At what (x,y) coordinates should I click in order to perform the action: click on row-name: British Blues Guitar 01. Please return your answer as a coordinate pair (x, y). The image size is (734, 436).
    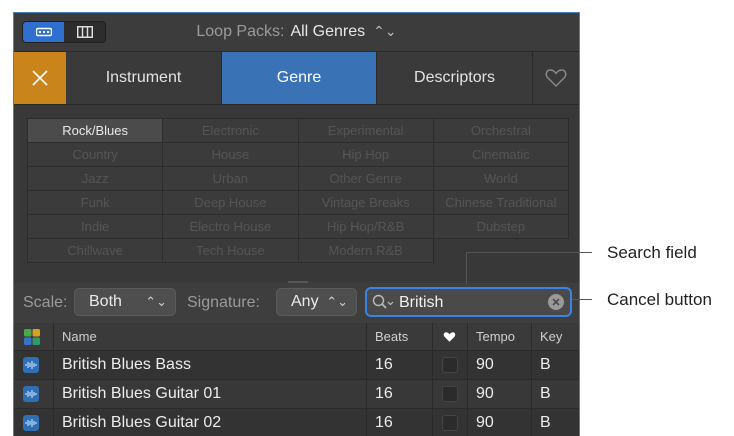
    Looking at the image, I should click on (210, 394).